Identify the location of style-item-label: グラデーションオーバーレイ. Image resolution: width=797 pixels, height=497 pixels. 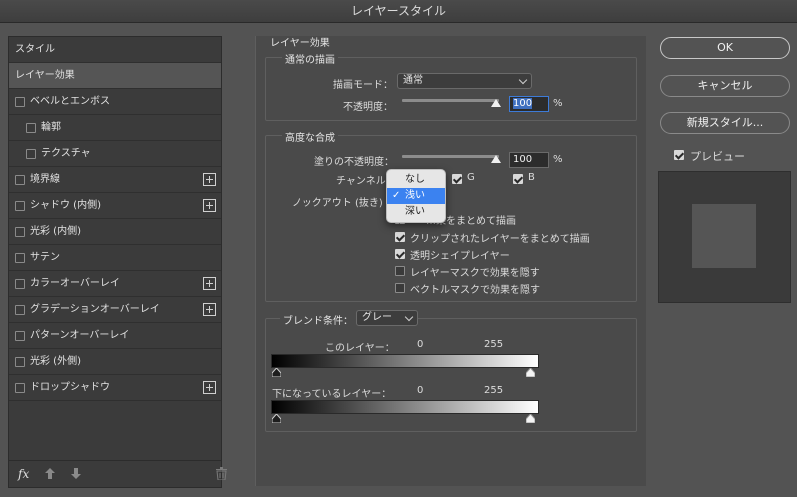
(95, 309).